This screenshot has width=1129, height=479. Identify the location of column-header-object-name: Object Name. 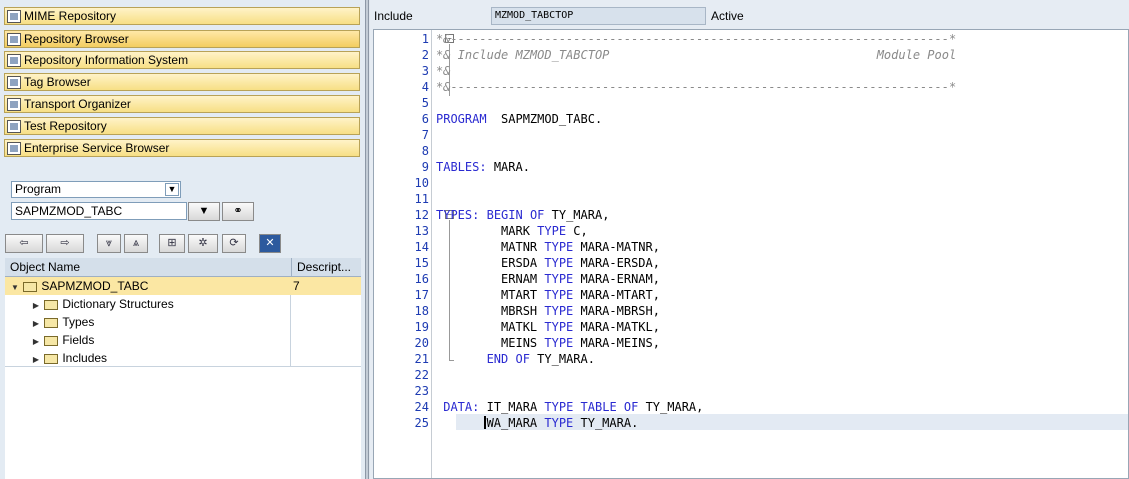
(148, 267).